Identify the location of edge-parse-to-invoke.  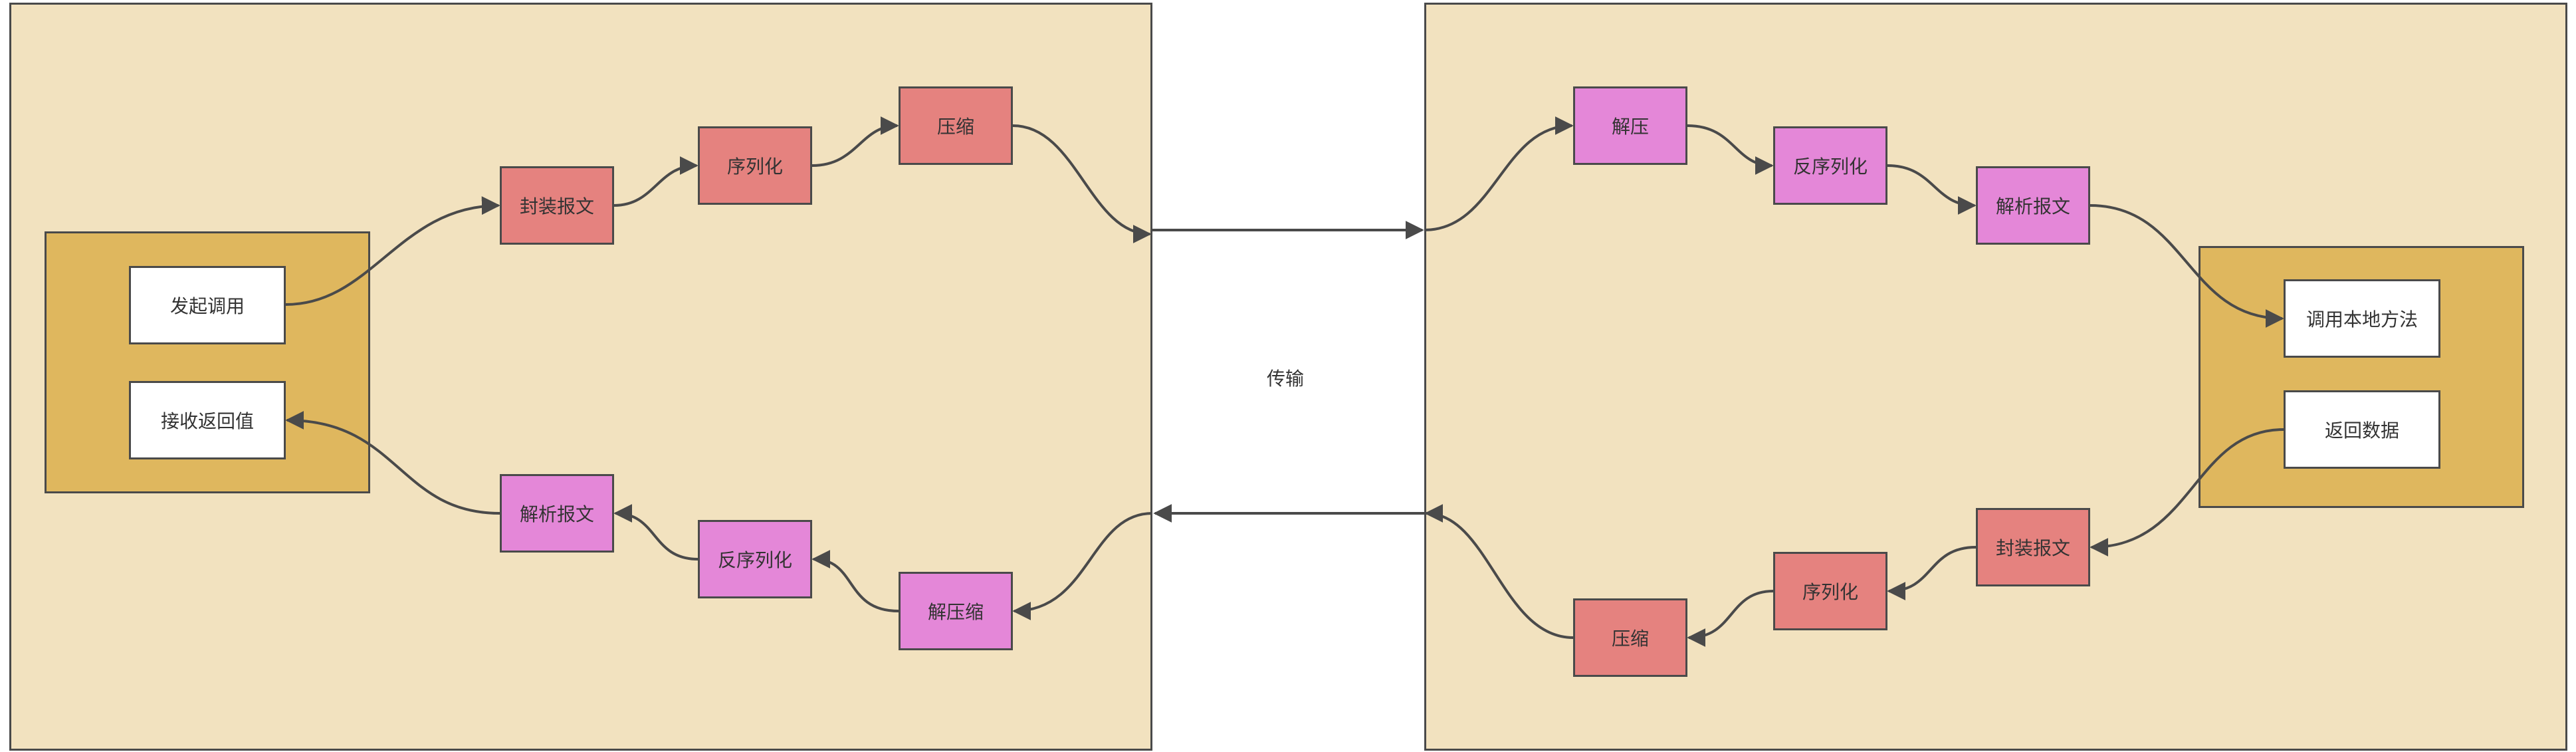
(2187, 266).